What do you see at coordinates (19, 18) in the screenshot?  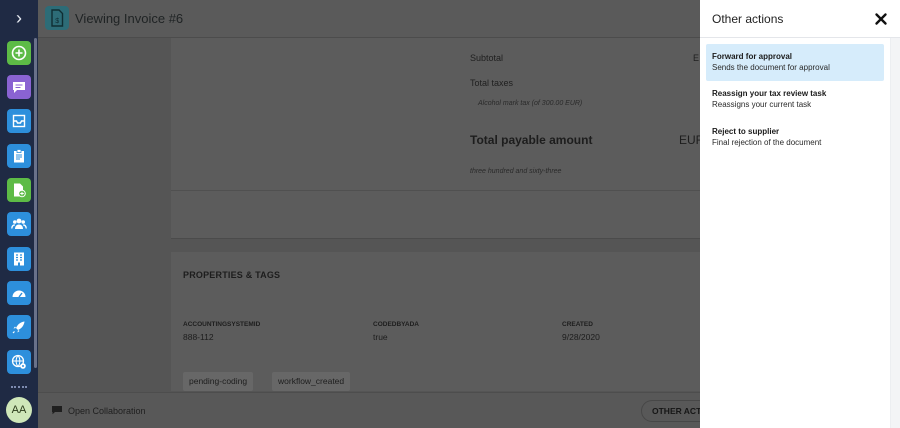 I see `expand-chevron-icon: ›` at bounding box center [19, 18].